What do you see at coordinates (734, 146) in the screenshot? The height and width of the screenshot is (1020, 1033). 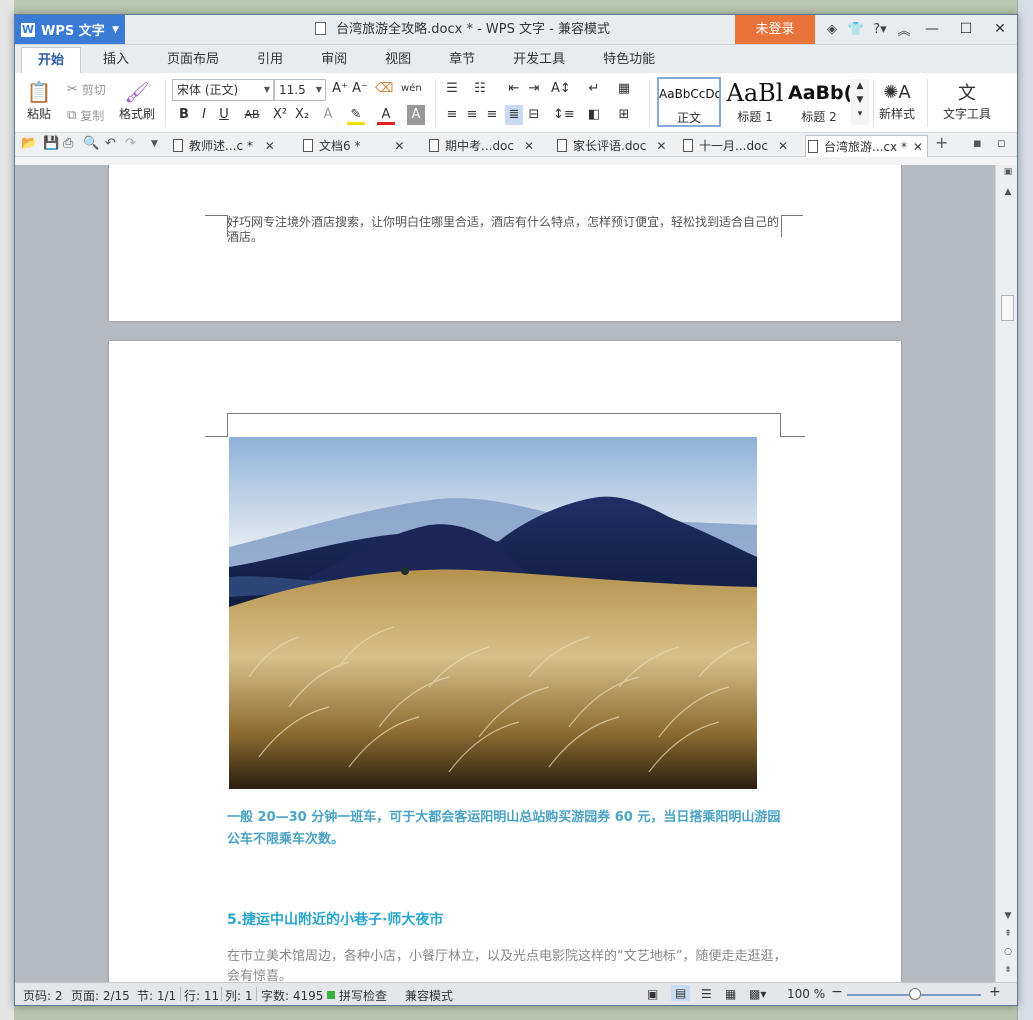 I see `doc-tab: 十一月...doc ✕` at bounding box center [734, 146].